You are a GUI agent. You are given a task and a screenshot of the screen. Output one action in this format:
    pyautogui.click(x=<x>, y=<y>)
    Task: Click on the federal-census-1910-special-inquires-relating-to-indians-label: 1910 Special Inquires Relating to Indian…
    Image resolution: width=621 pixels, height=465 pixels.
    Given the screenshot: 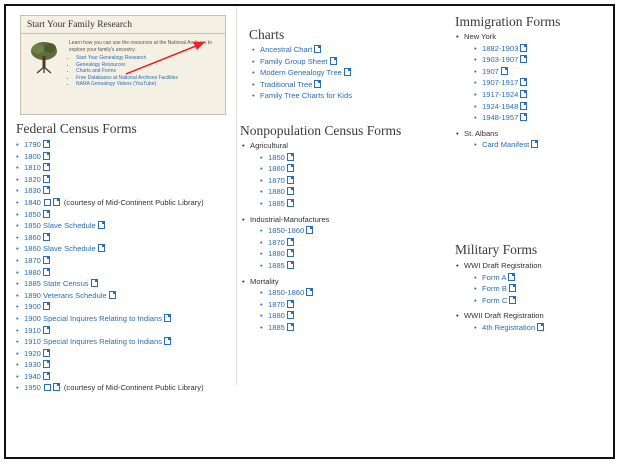 What is the action you would take?
    pyautogui.click(x=93, y=341)
    